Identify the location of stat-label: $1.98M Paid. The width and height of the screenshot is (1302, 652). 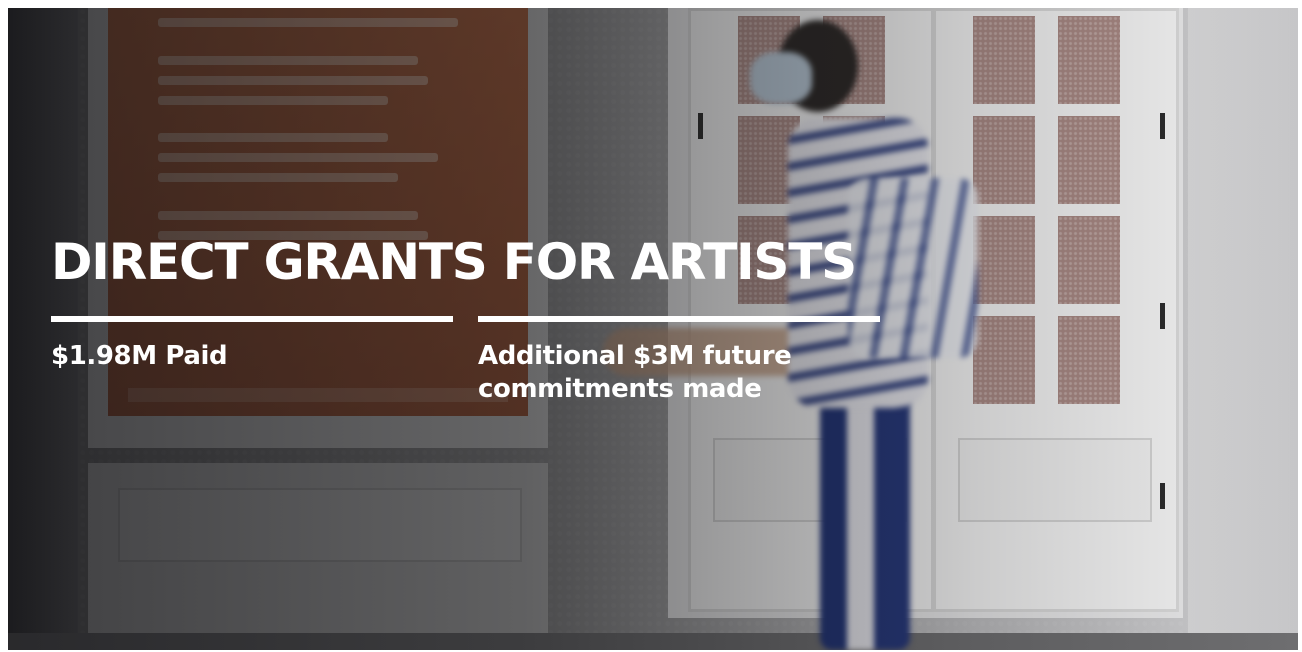
(139, 356).